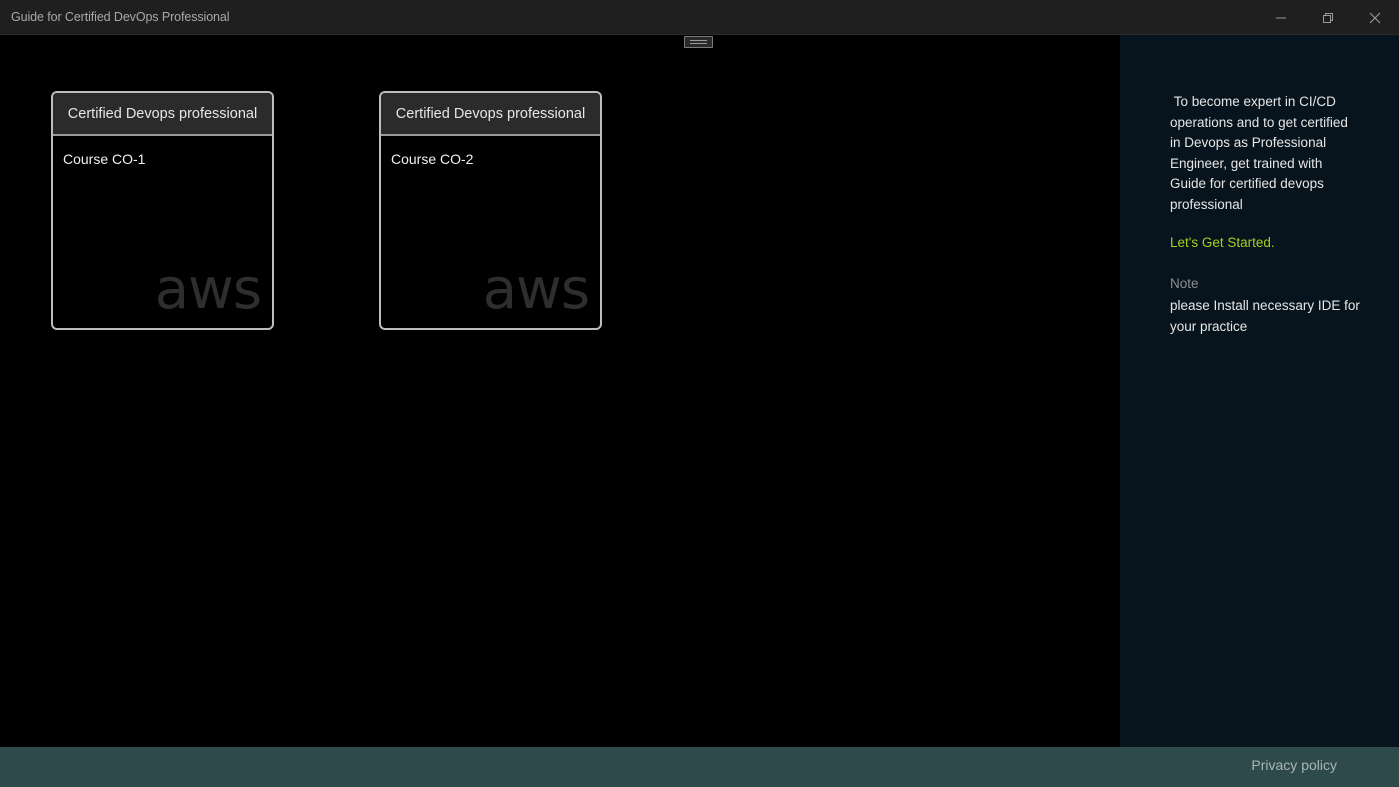 This screenshot has height=787, width=1399. What do you see at coordinates (699, 17) in the screenshot?
I see `title-bar: Guide for Certified DevOps Professional` at bounding box center [699, 17].